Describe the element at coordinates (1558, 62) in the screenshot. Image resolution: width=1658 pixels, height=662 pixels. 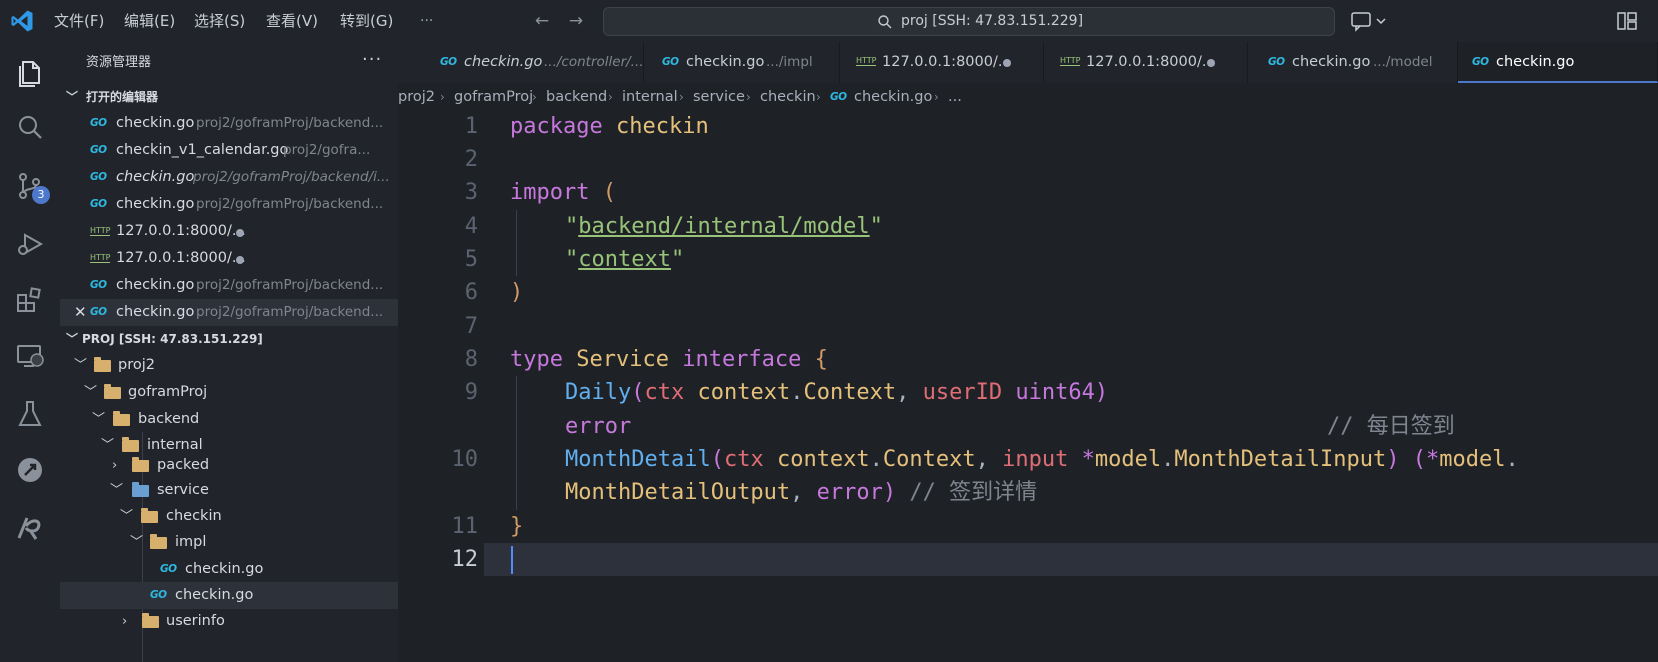
I see `tab-active-checkin: GO checkin.go` at that location.